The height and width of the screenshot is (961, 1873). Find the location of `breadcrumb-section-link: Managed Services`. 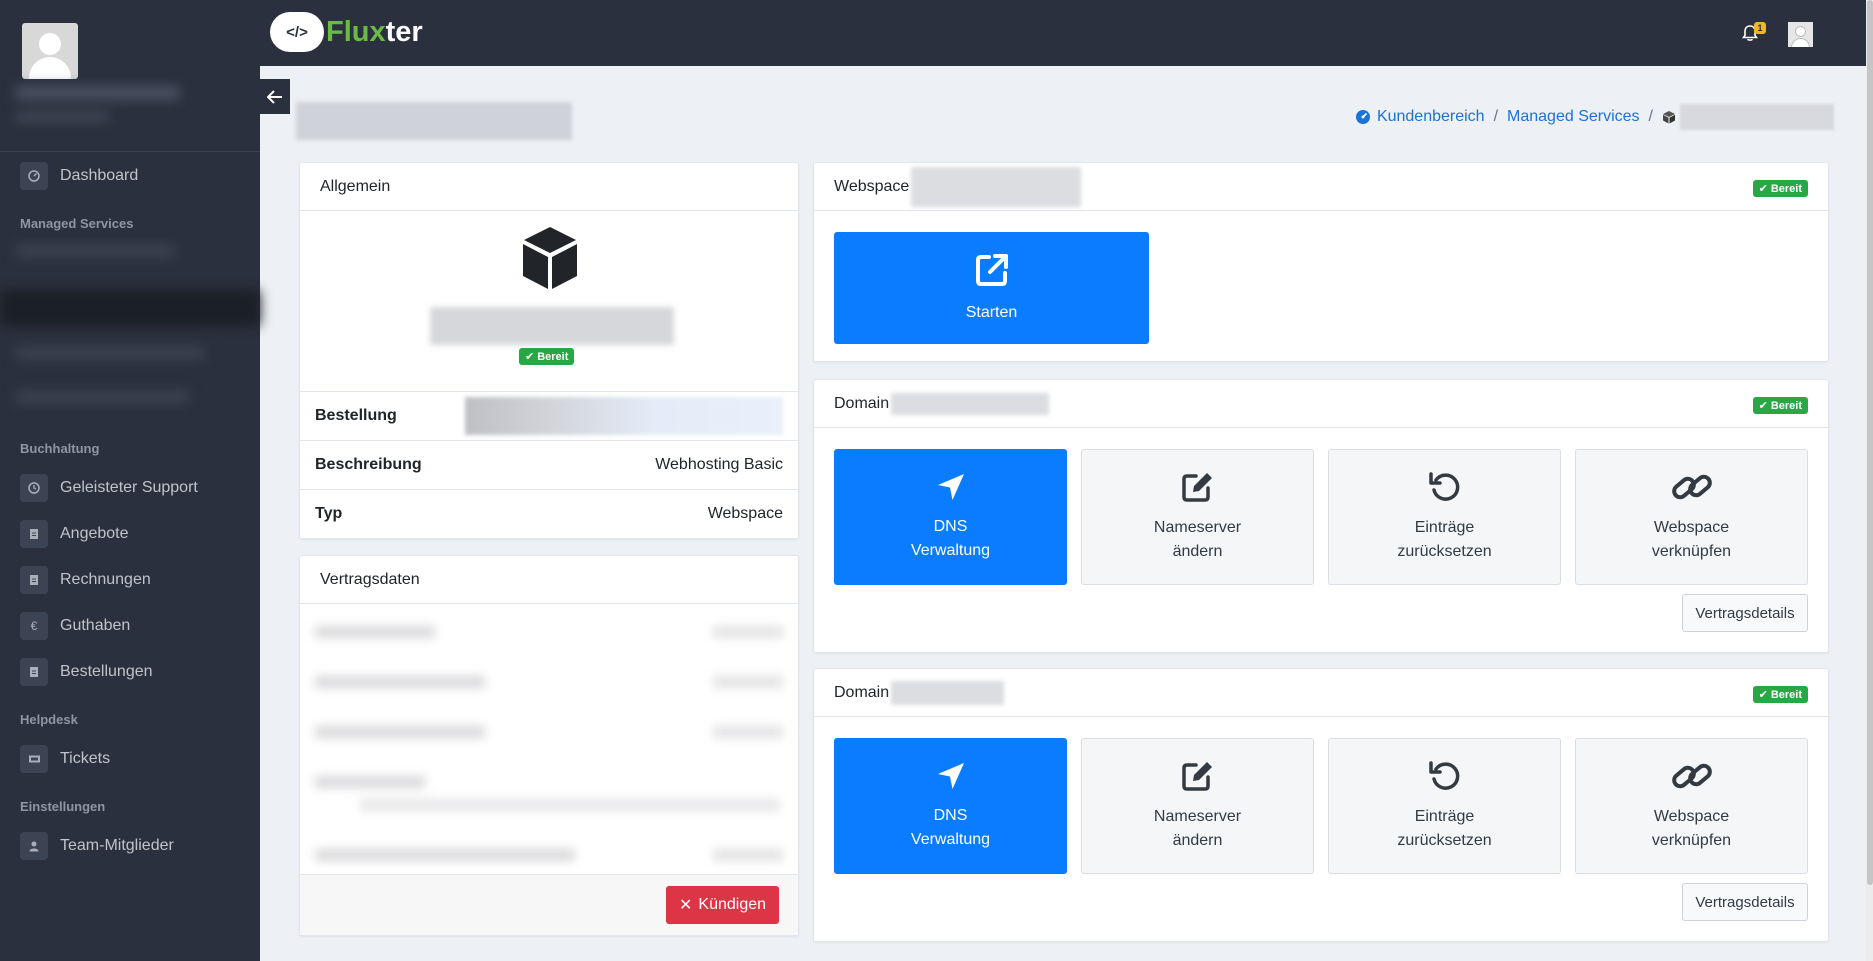

breadcrumb-section-link: Managed Services is located at coordinates (1573, 117).